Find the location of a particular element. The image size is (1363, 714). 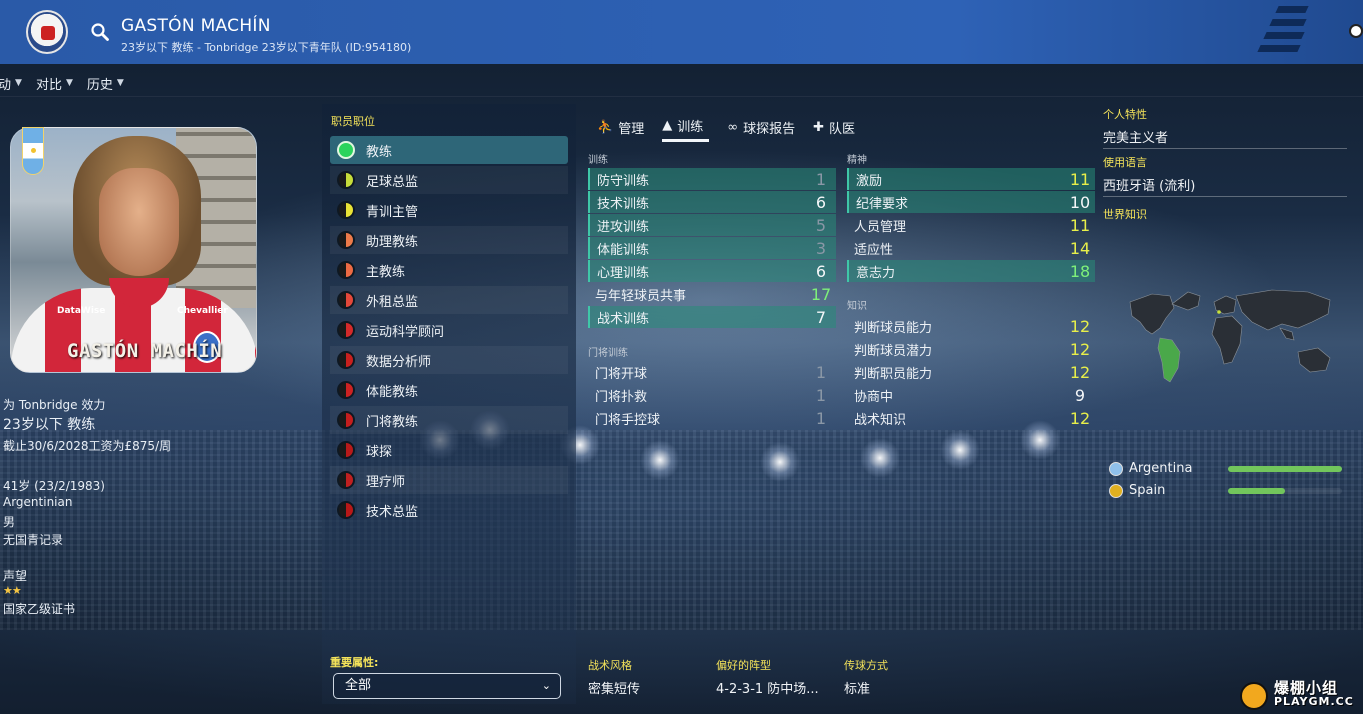

role-item: 外租总监 is located at coordinates (449, 300).